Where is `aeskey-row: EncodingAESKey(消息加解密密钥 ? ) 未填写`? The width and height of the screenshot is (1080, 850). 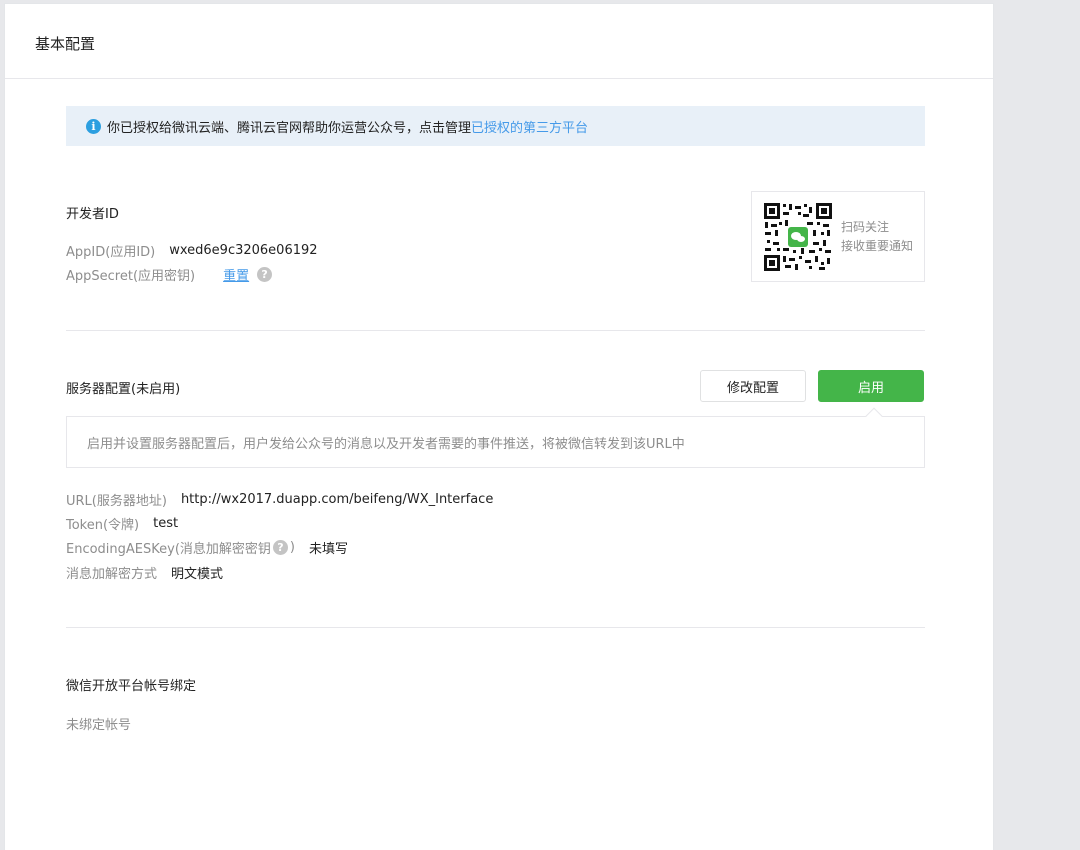 aeskey-row: EncodingAESKey(消息加解密密钥 ? ) 未填写 is located at coordinates (207, 547).